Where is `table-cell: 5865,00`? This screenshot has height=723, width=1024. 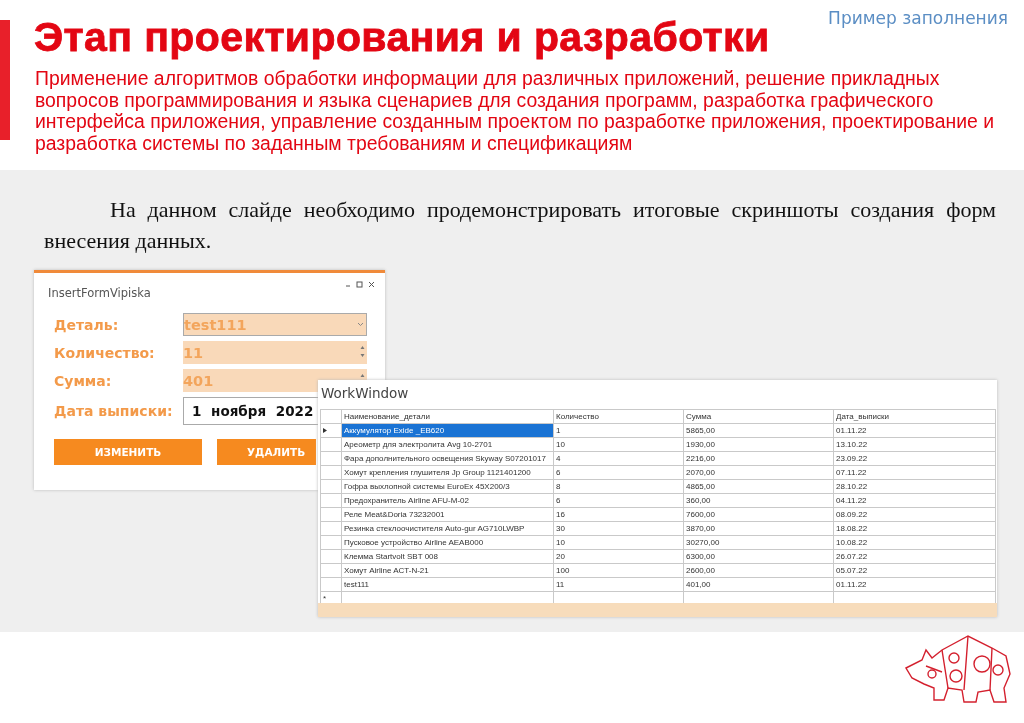
table-cell: 5865,00 is located at coordinates (758, 430).